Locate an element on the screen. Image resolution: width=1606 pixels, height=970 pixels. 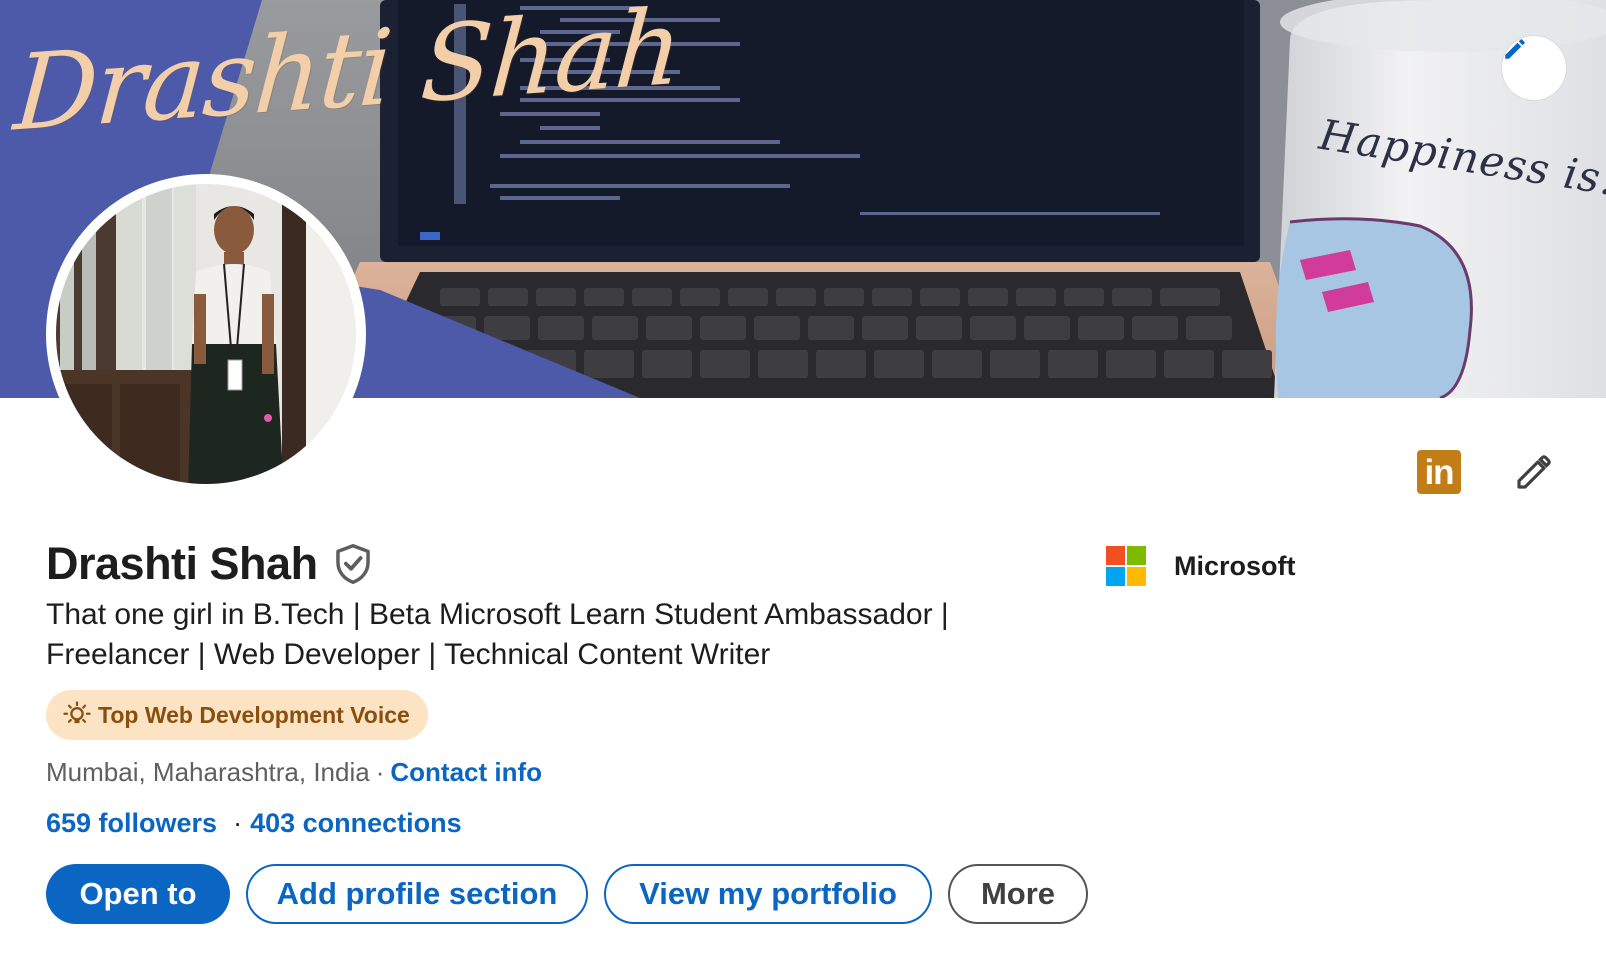
lightbulb-icon is located at coordinates (77, 712).